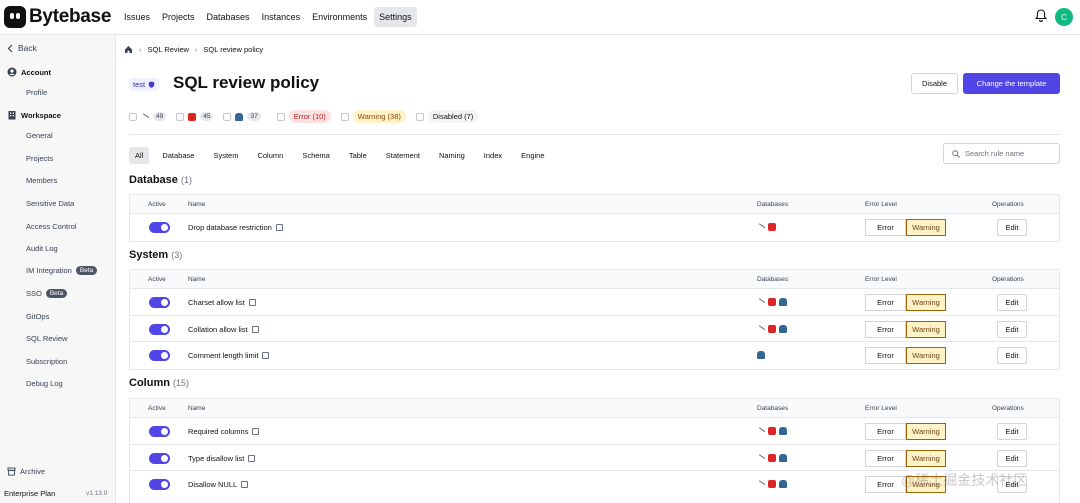 The width and height of the screenshot is (1080, 503). I want to click on rule-name: Disallow NULL, so click(218, 484).